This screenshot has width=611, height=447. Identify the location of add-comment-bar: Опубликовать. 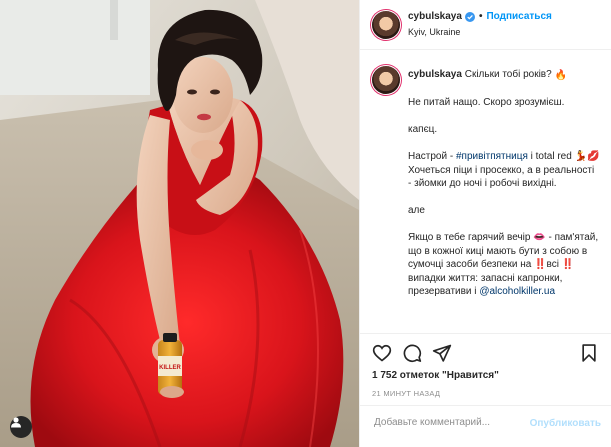
(485, 426).